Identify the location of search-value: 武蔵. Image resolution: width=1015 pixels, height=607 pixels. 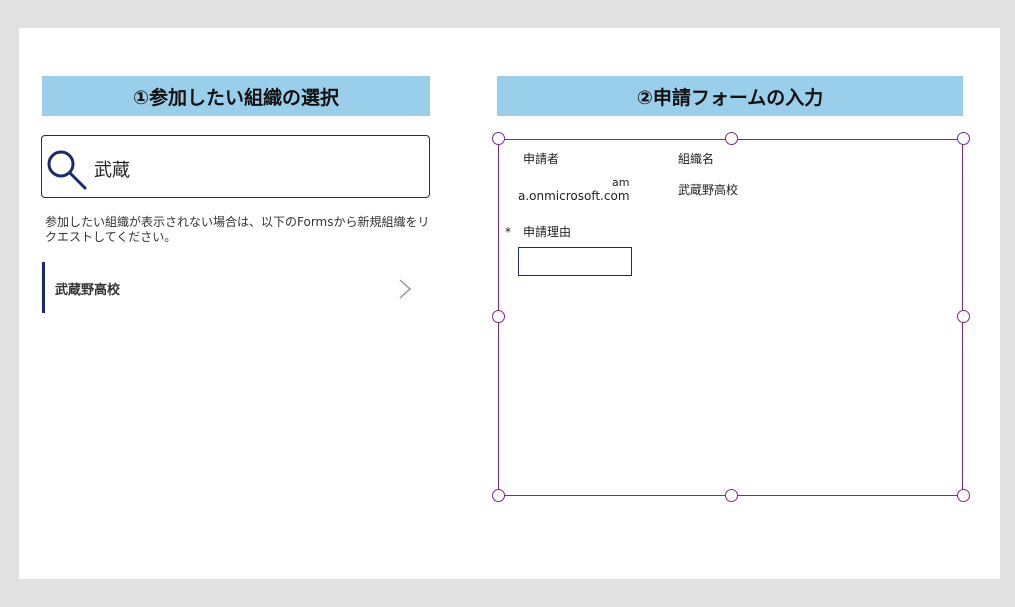
(112, 169).